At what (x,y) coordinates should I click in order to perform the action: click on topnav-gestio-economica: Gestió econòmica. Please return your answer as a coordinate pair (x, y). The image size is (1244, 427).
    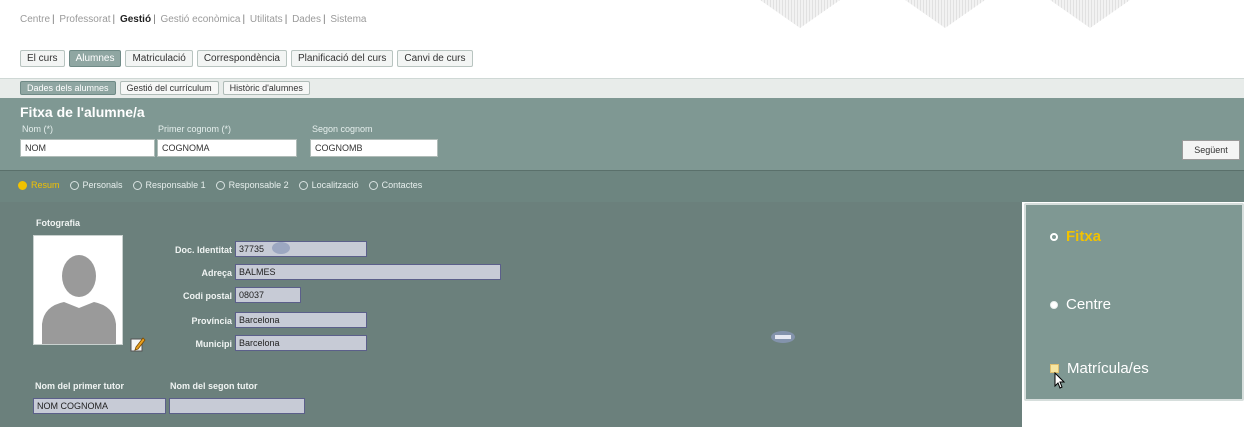
    Looking at the image, I should click on (200, 19).